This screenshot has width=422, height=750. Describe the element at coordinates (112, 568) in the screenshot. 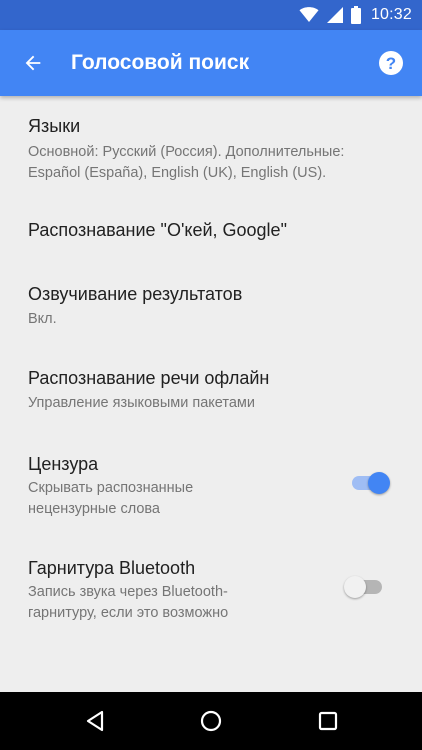

I see `setting-title: Гарнитура Bluetooth` at that location.